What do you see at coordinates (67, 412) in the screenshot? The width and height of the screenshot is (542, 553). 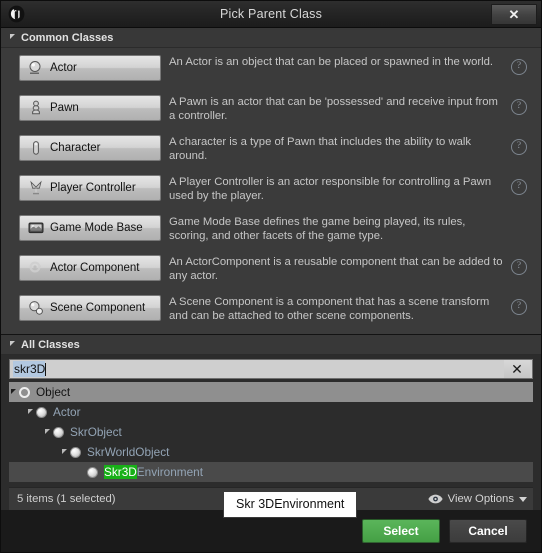 I see `tree-row-label: Actor` at bounding box center [67, 412].